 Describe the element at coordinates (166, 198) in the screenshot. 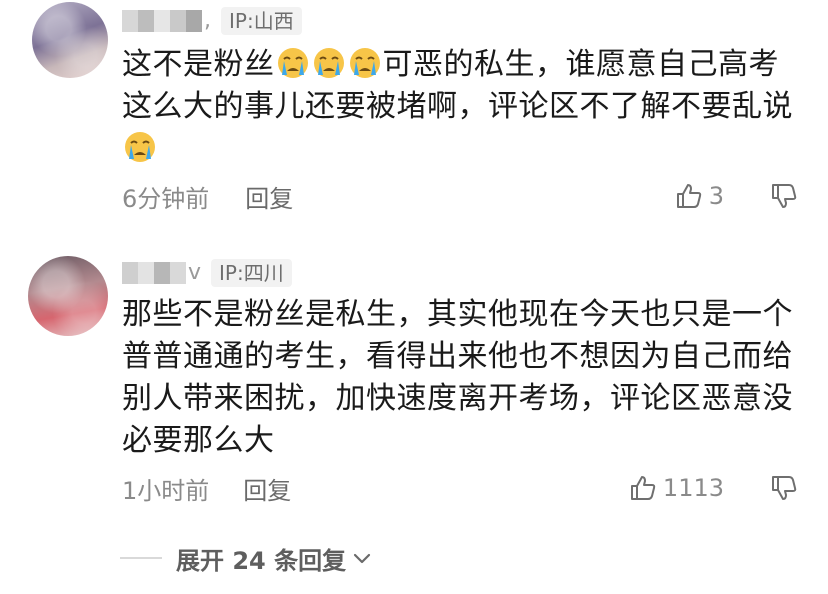

I see `comment-time: 6分钟前` at that location.